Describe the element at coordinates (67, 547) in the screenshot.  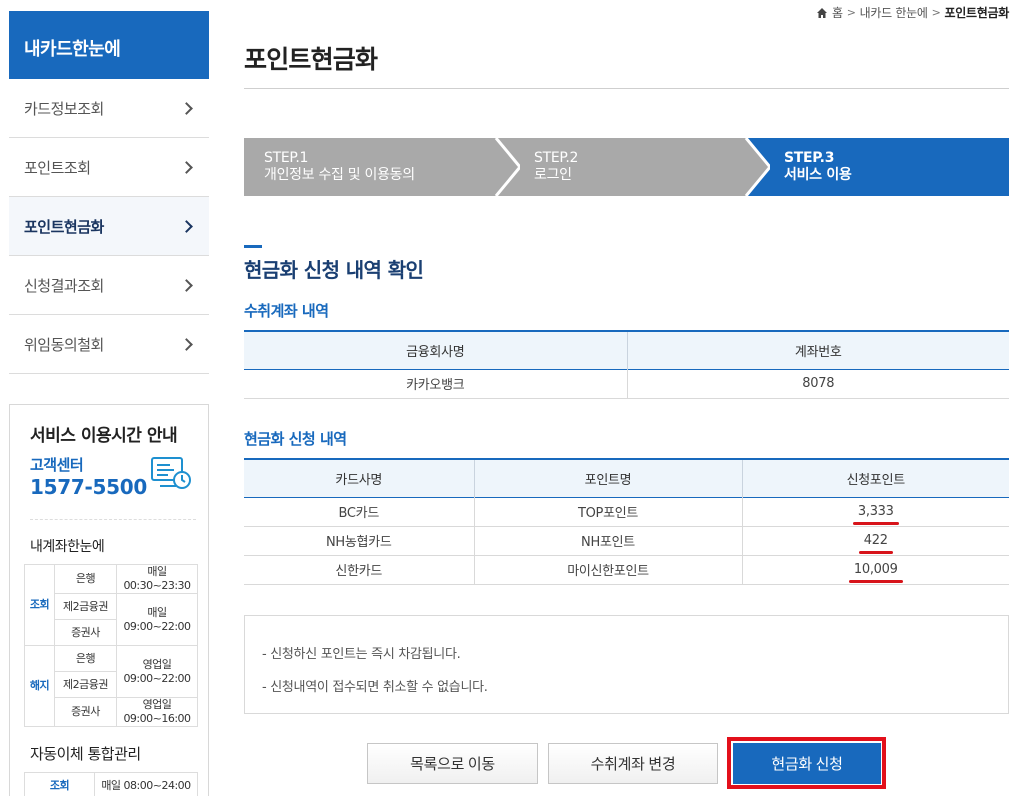
I see `my-account-section-title: 내계좌한눈에` at that location.